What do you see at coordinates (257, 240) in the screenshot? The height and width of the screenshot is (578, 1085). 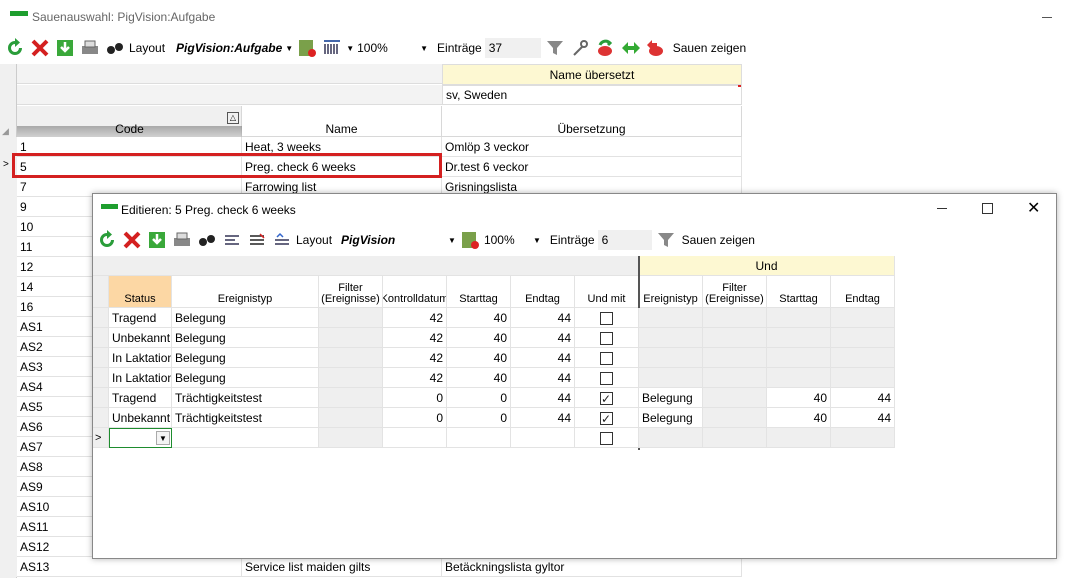 I see `delete-row-icon` at bounding box center [257, 240].